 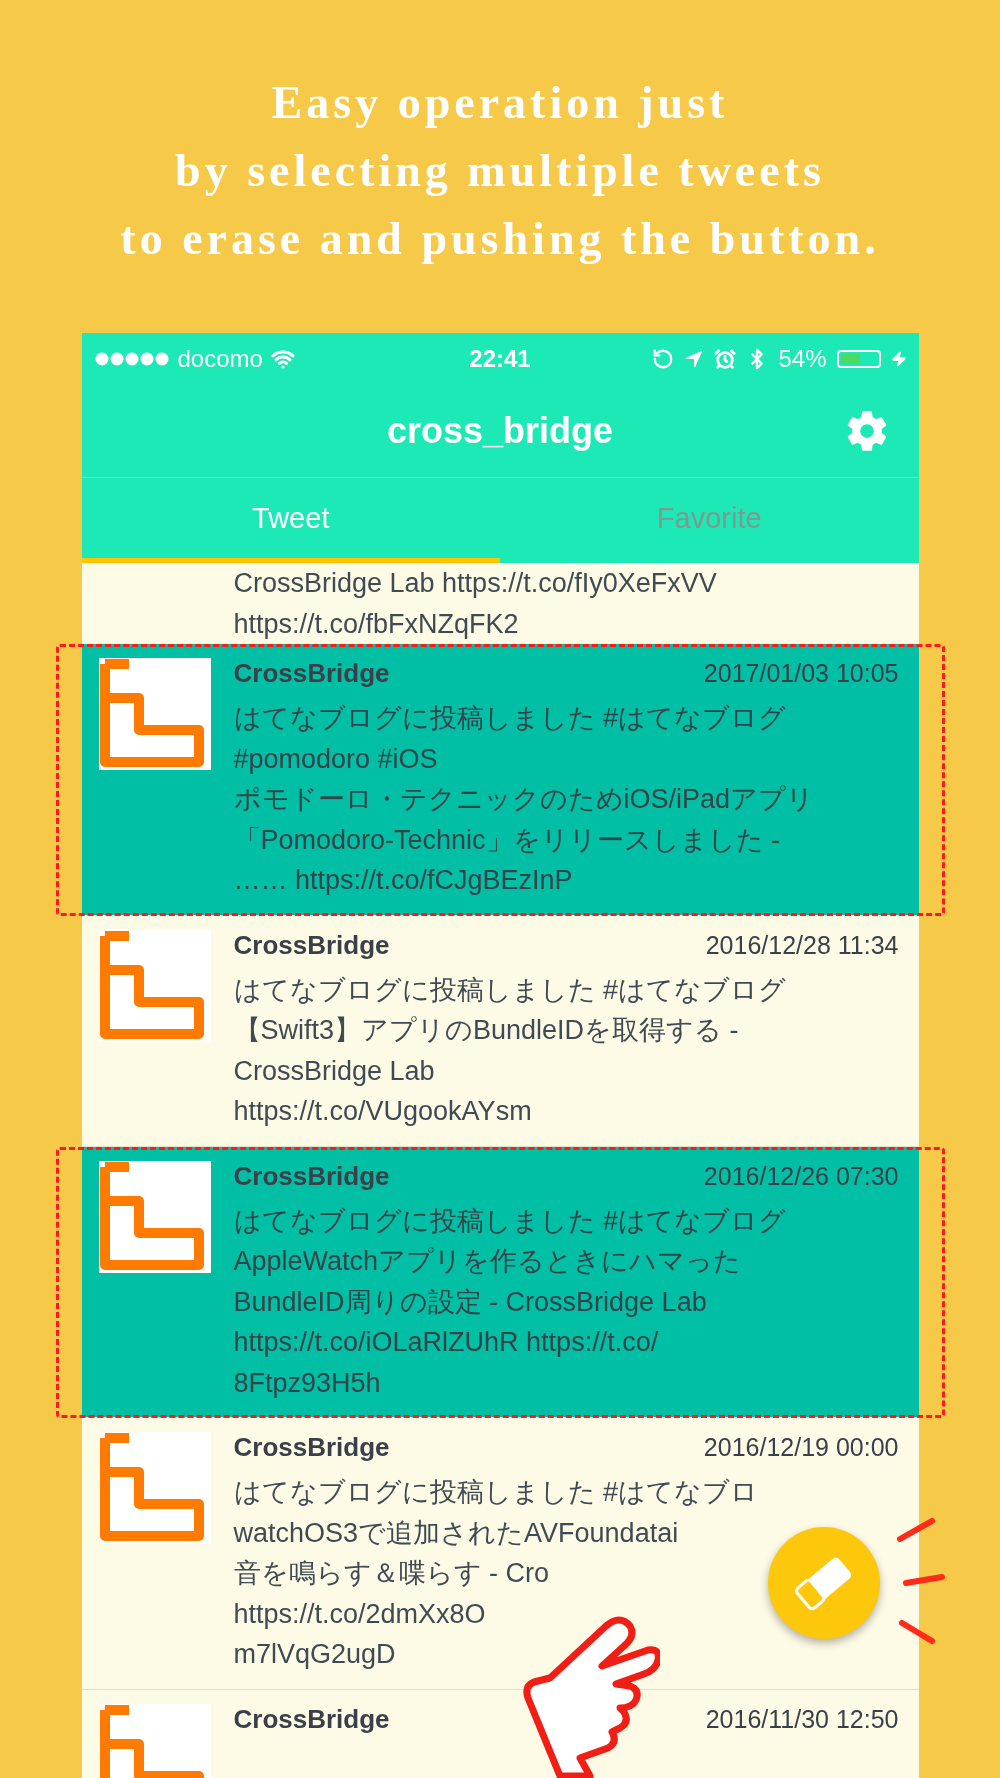 I want to click on tweet-text-line: ポモドーロ・テクニックのためiOS/iPadアプリ, so click(x=524, y=799).